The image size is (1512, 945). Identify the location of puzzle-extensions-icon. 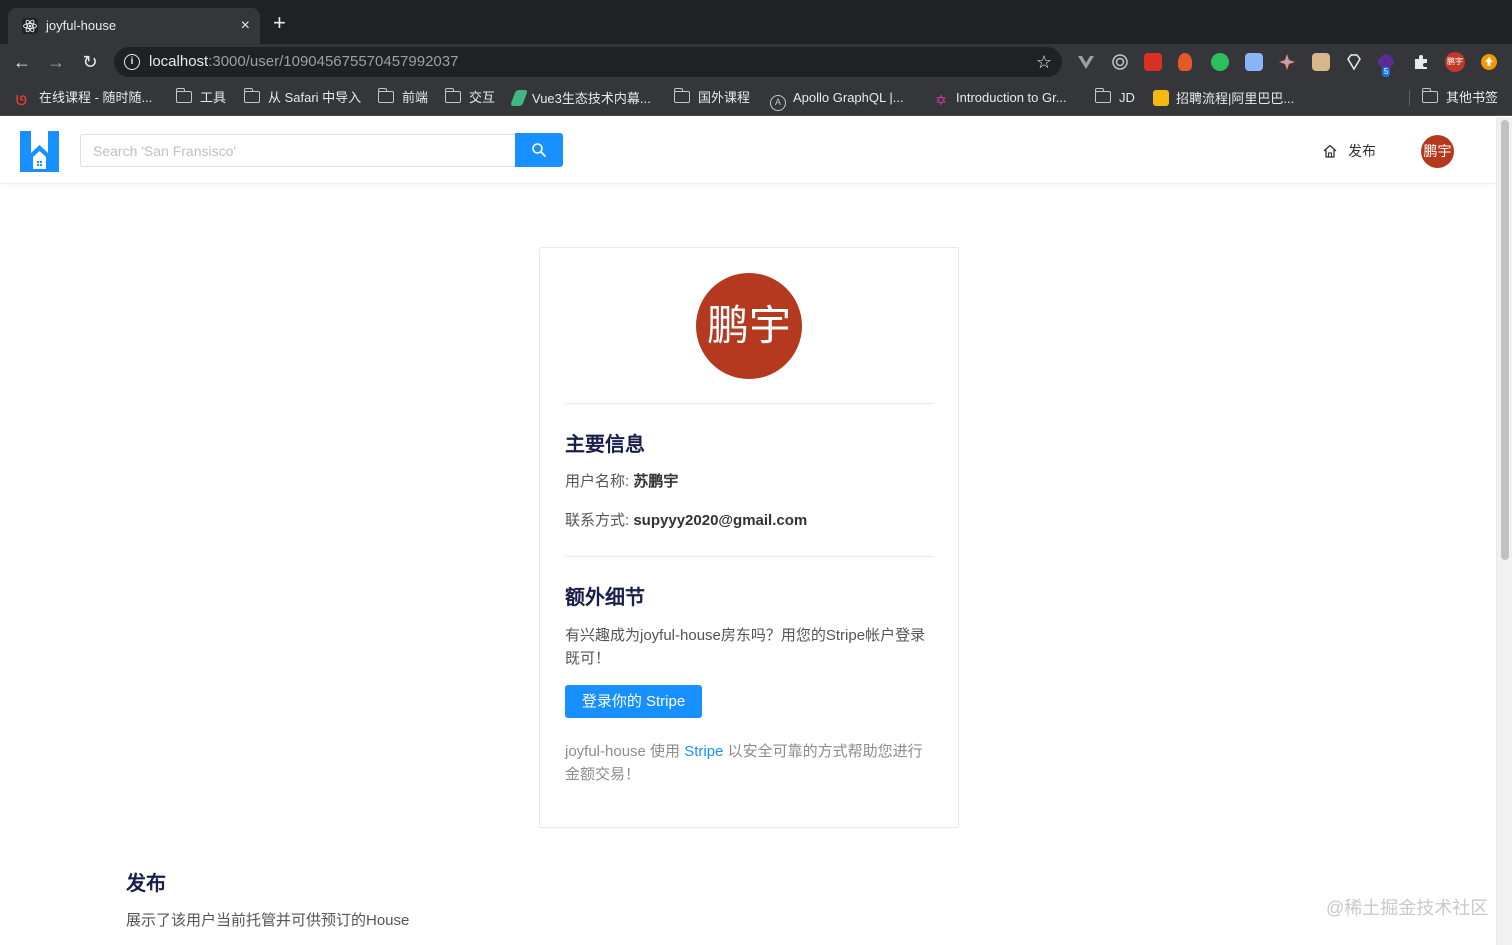
(1421, 62).